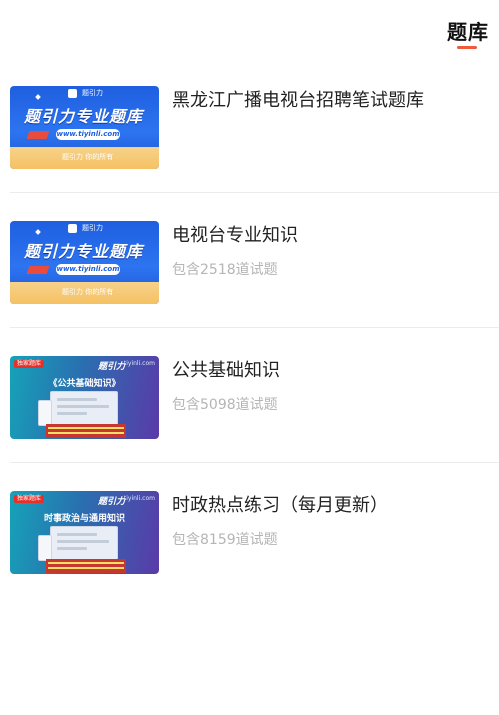  I want to click on item-subtitle: 包含2518道试题, so click(225, 270).